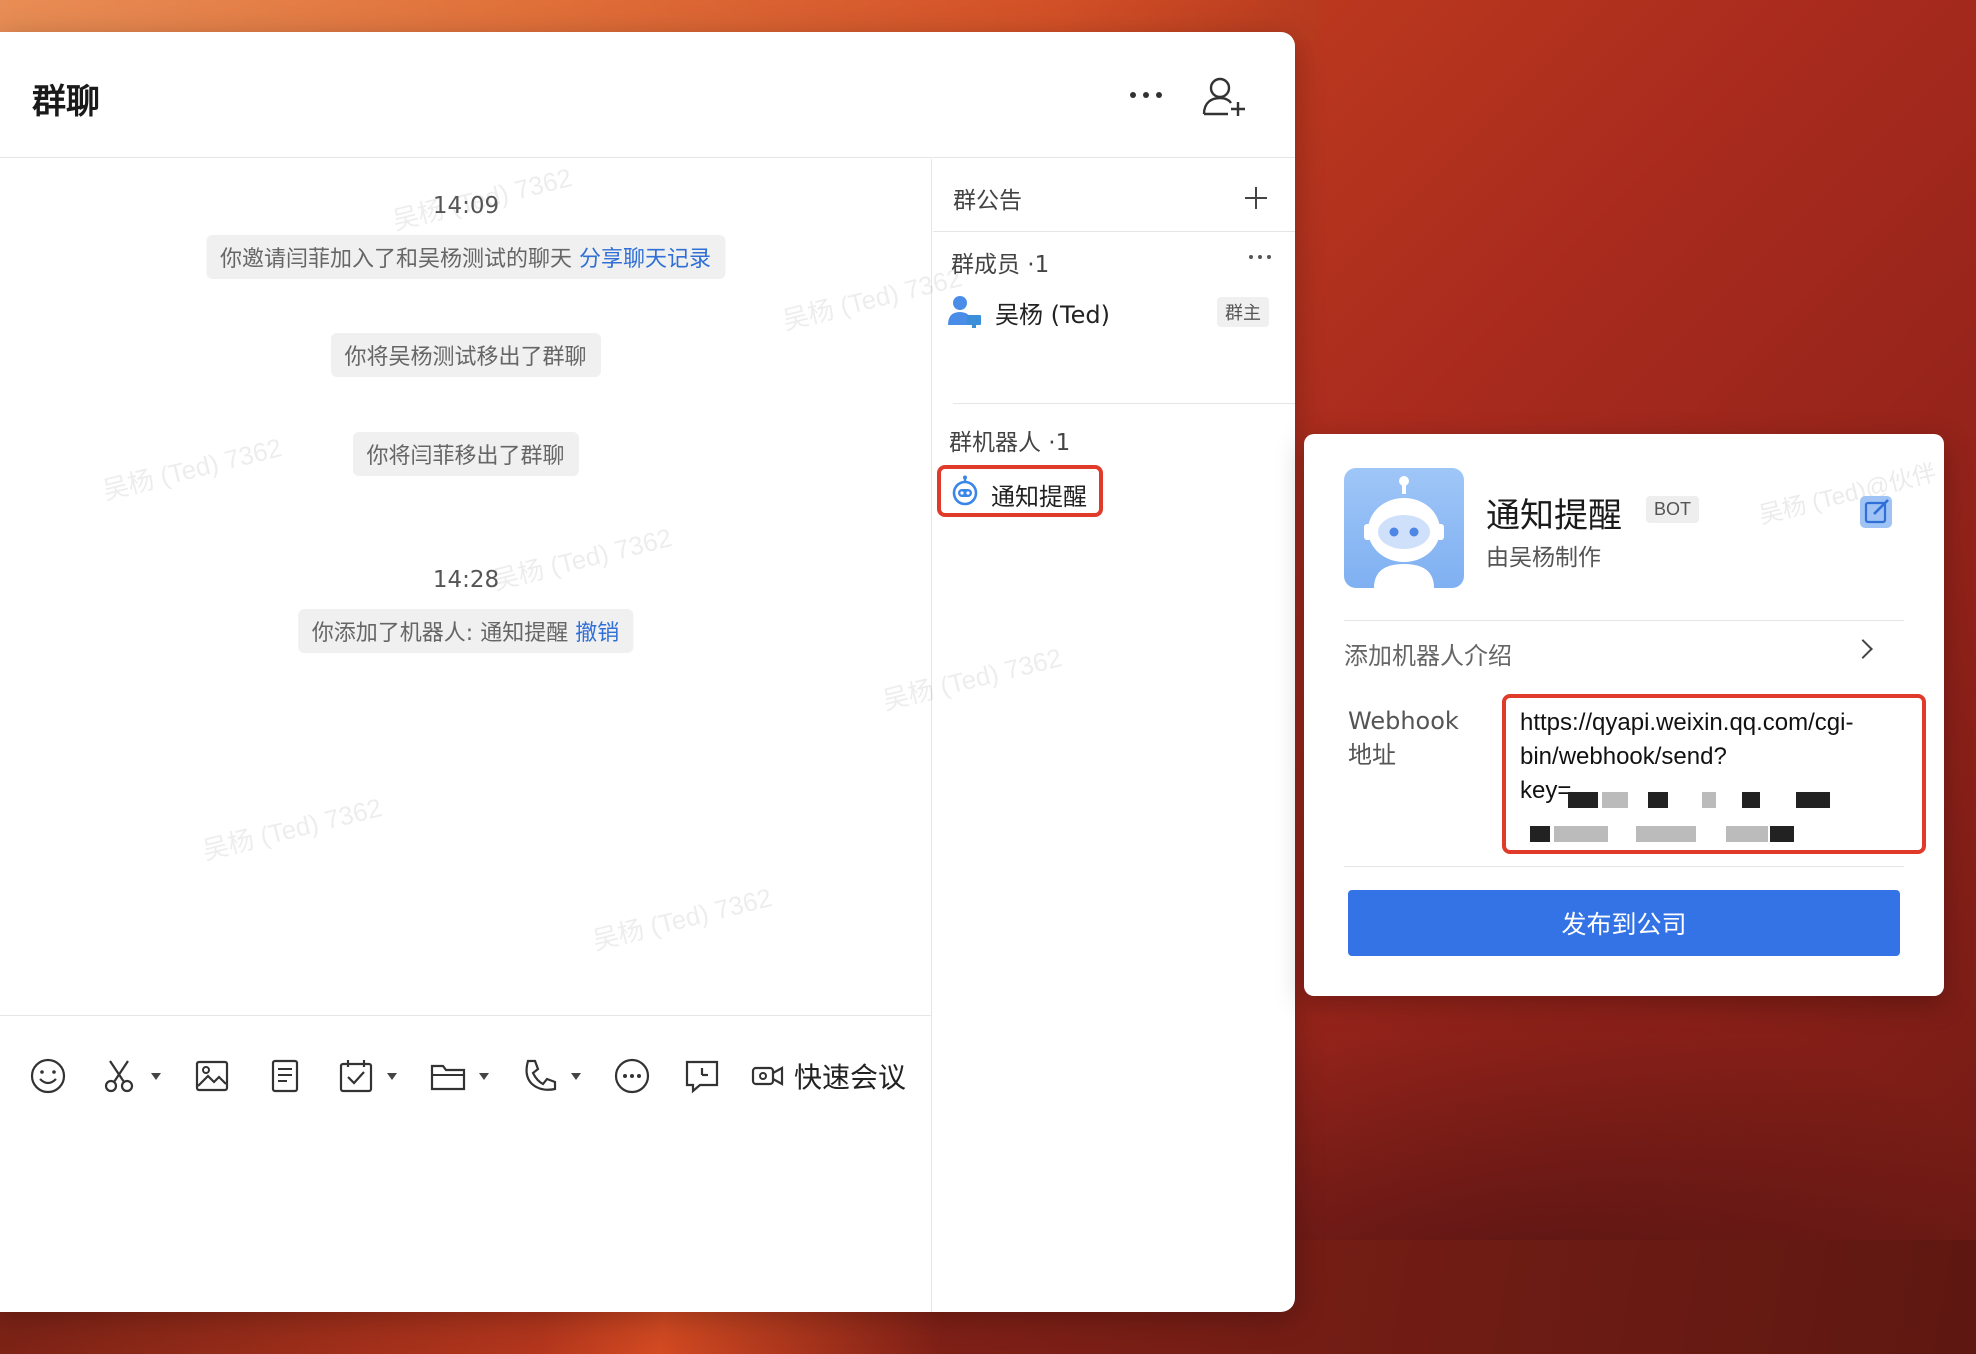 This screenshot has width=1976, height=1354. I want to click on chevron-right-icon, so click(1863, 649).